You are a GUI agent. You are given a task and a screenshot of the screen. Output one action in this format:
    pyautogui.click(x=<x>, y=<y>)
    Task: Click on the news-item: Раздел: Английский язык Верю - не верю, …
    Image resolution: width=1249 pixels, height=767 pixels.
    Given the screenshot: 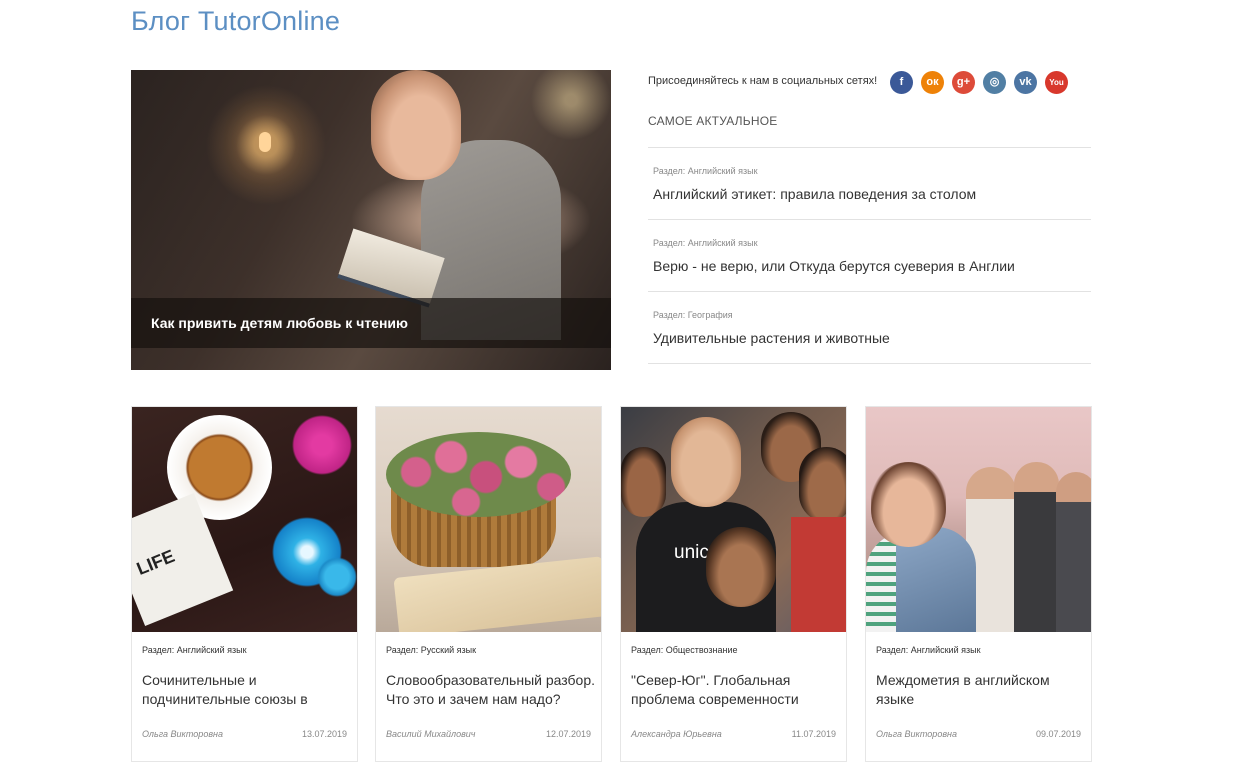 What is the action you would take?
    pyautogui.click(x=869, y=256)
    